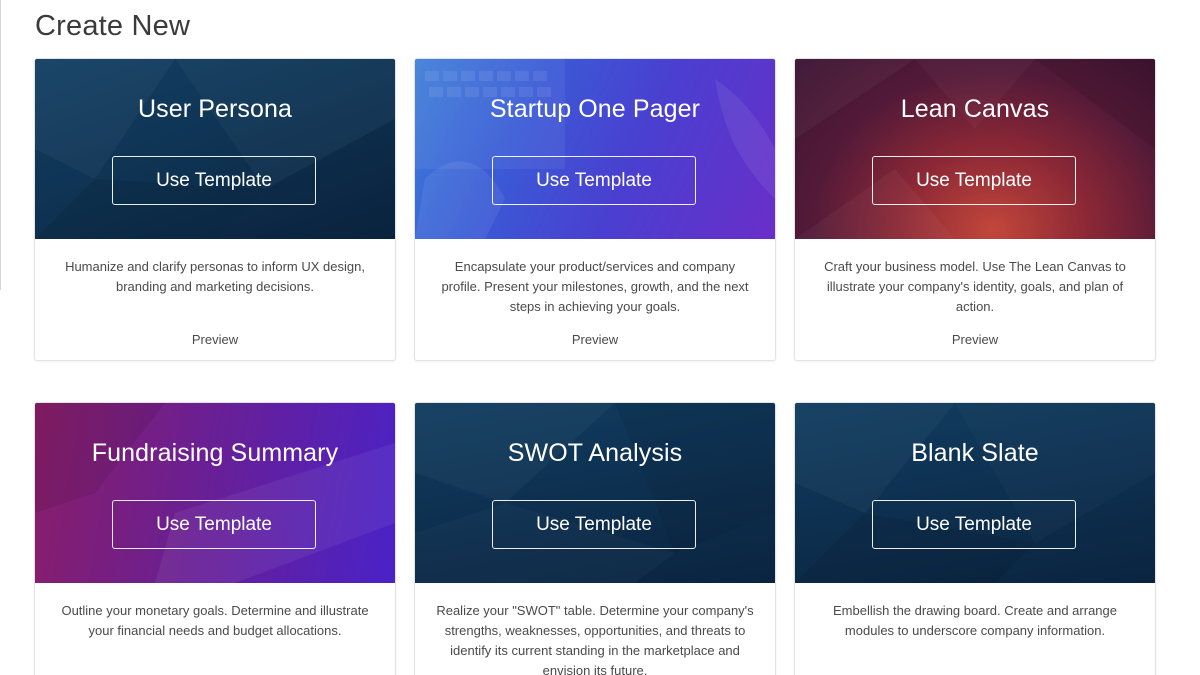 Image resolution: width=1200 pixels, height=675 pixels. Describe the element at coordinates (975, 109) in the screenshot. I see `card-title: Lean Canvas` at that location.